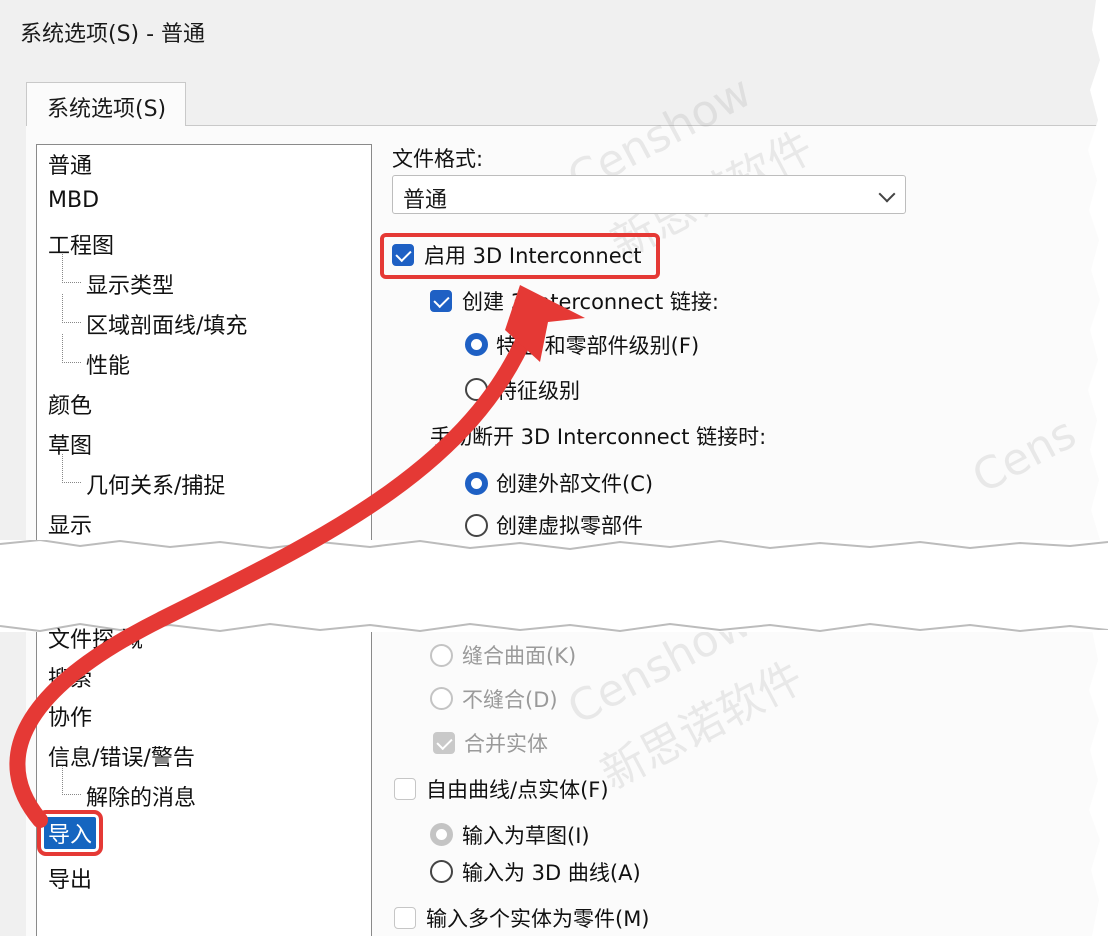  Describe the element at coordinates (70, 404) in the screenshot. I see `tree-item-colors: 颜色` at that location.